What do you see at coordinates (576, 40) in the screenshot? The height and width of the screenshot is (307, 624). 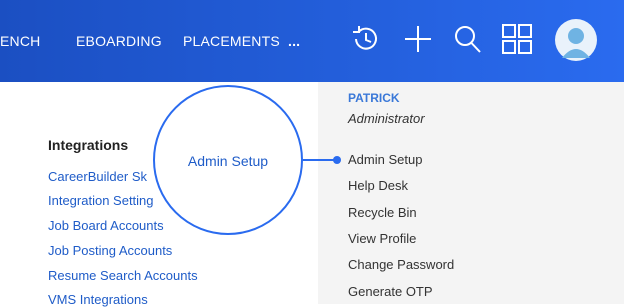 I see `avatar` at bounding box center [576, 40].